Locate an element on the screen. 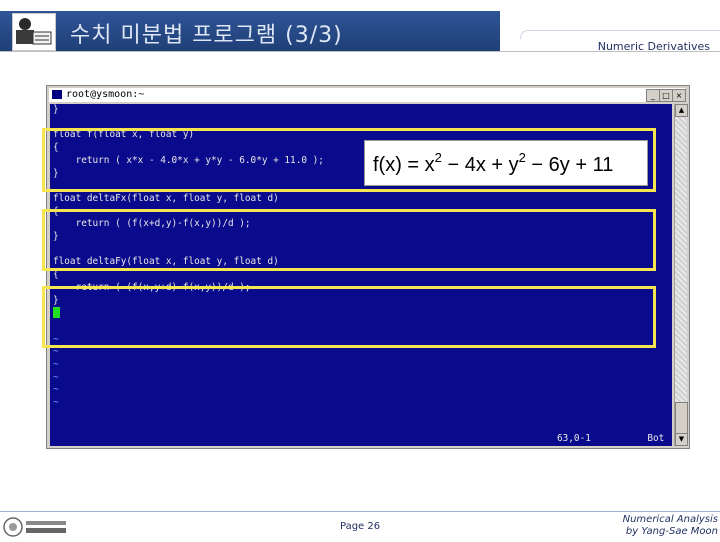 This screenshot has width=720, height=542. window-title: root@ysmoon:~ is located at coordinates (105, 94).